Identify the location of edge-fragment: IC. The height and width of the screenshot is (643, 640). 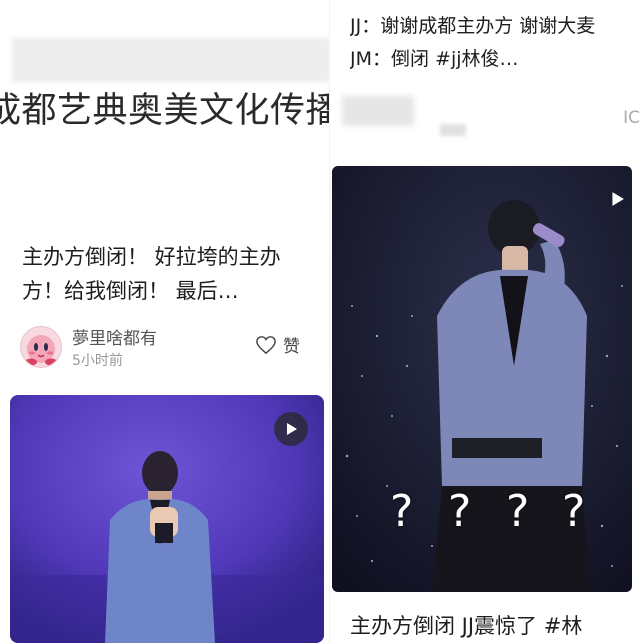
(631, 118).